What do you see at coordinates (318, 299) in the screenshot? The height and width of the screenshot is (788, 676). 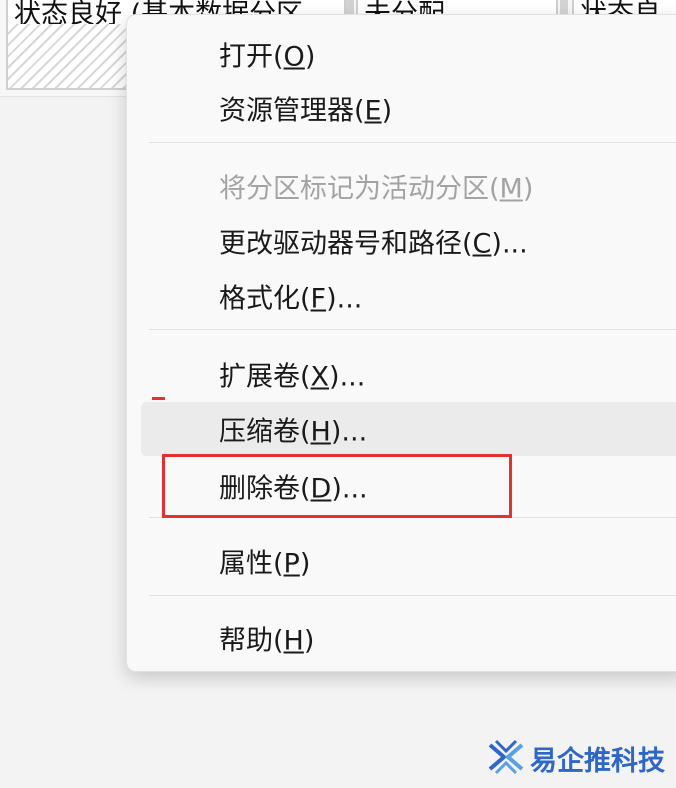 I see `menu-item-mnemonic: F` at bounding box center [318, 299].